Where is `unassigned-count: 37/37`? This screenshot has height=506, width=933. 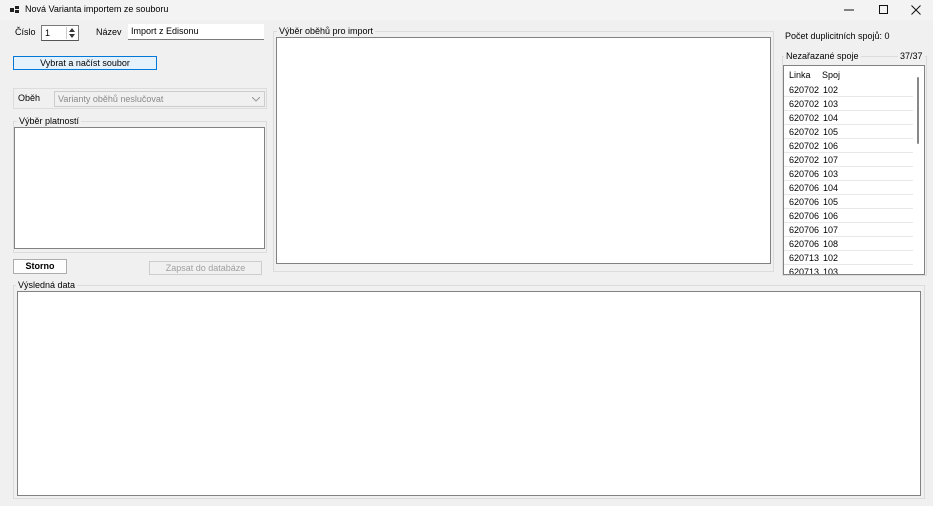 unassigned-count: 37/37 is located at coordinates (911, 56).